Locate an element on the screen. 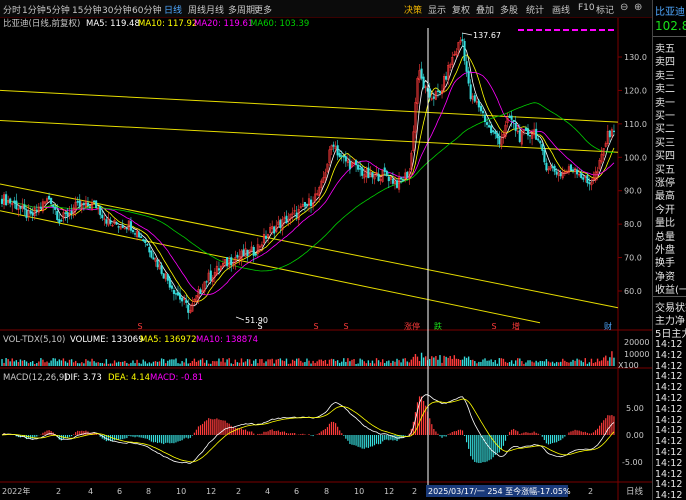 The height and width of the screenshot is (500, 686). tab-timeframe-4: 30分钟 is located at coordinates (116, 9).